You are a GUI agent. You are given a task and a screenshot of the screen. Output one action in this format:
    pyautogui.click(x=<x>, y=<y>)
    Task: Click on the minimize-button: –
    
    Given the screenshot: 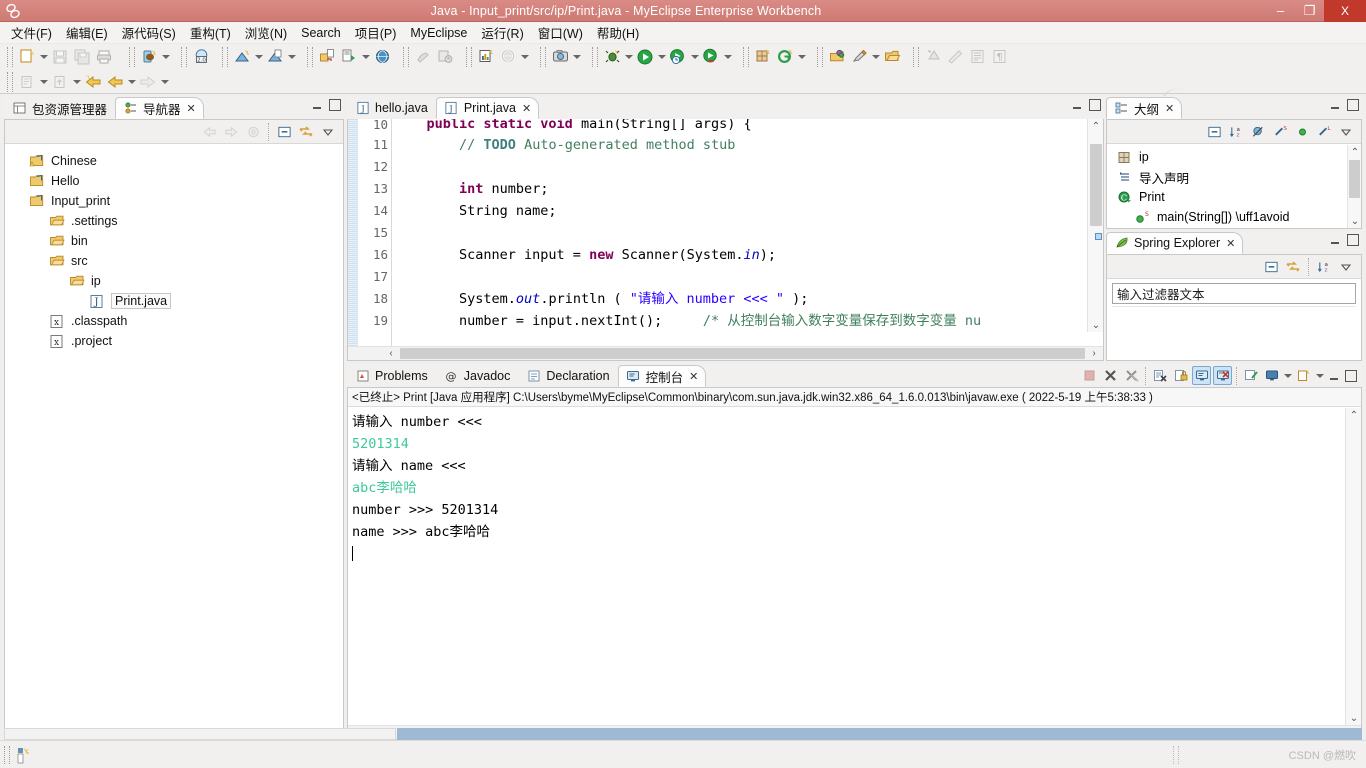 What is the action you would take?
    pyautogui.click(x=1280, y=11)
    